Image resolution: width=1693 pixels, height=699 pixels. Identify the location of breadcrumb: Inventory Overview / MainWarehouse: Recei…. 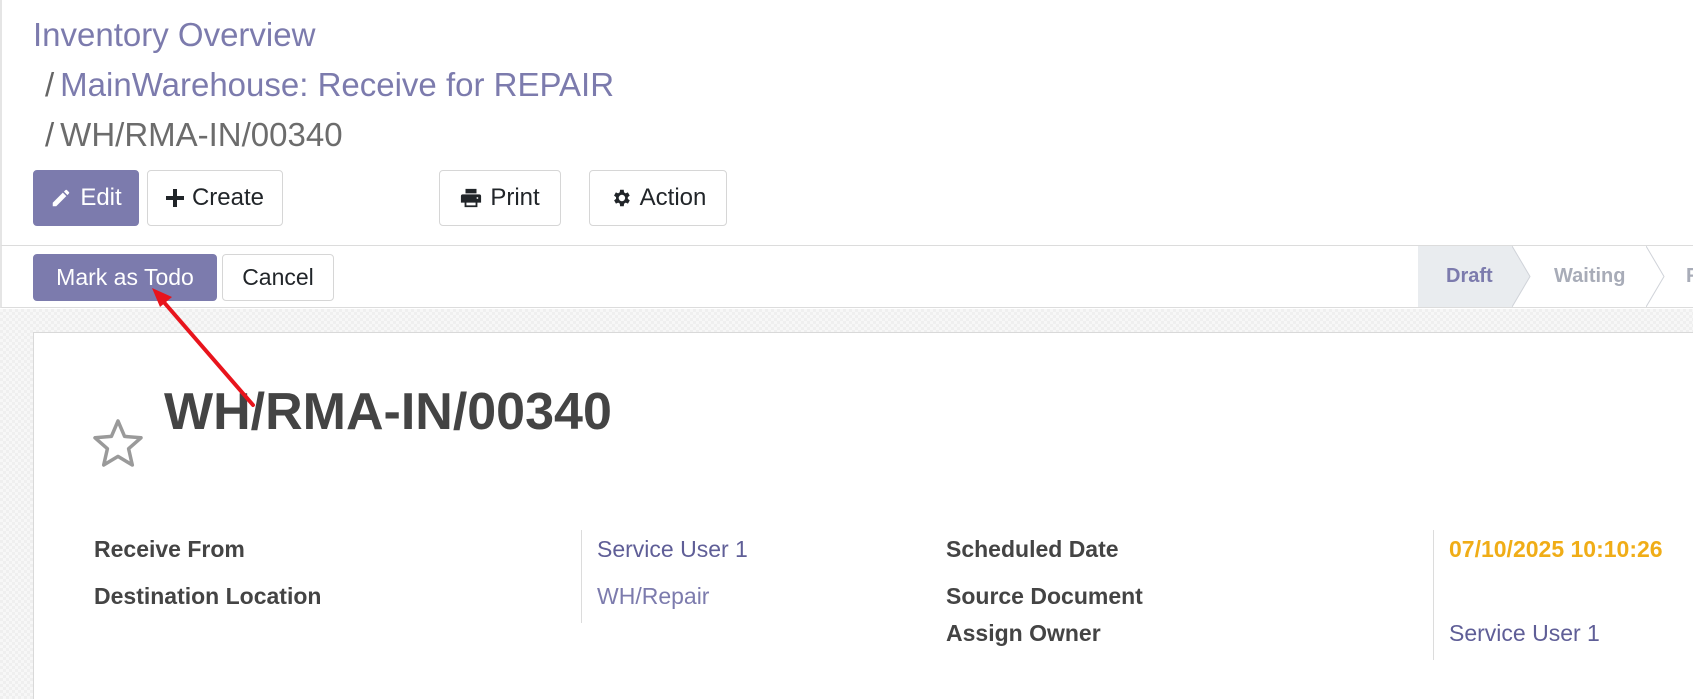
(323, 85).